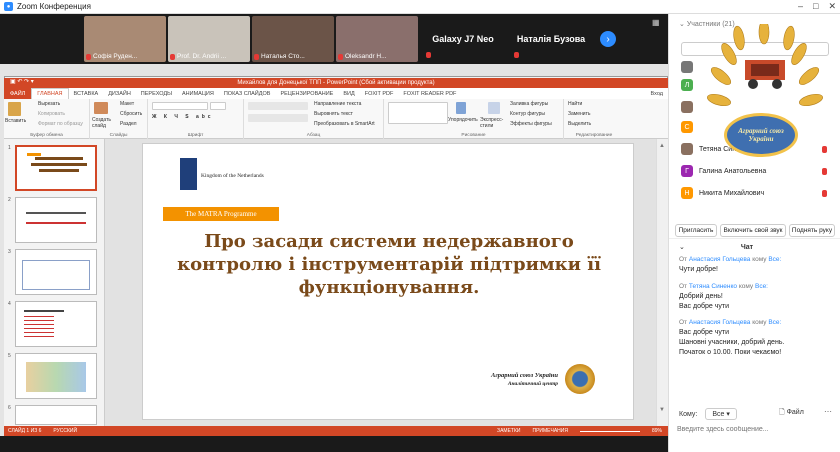 The height and width of the screenshot is (452, 840). I want to click on message-text: Початок о 10.00. Поки чекаємо!, so click(730, 352).